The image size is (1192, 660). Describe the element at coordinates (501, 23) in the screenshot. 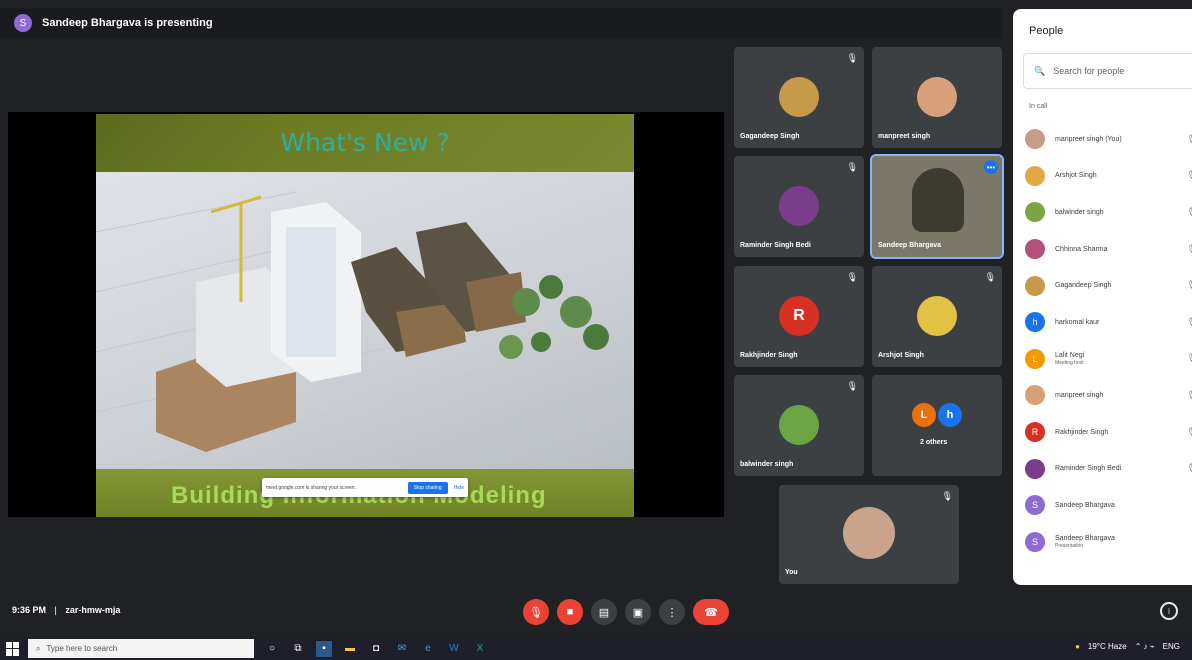

I see `presenting-banner: S Sandeep Bhargava is presenting` at that location.